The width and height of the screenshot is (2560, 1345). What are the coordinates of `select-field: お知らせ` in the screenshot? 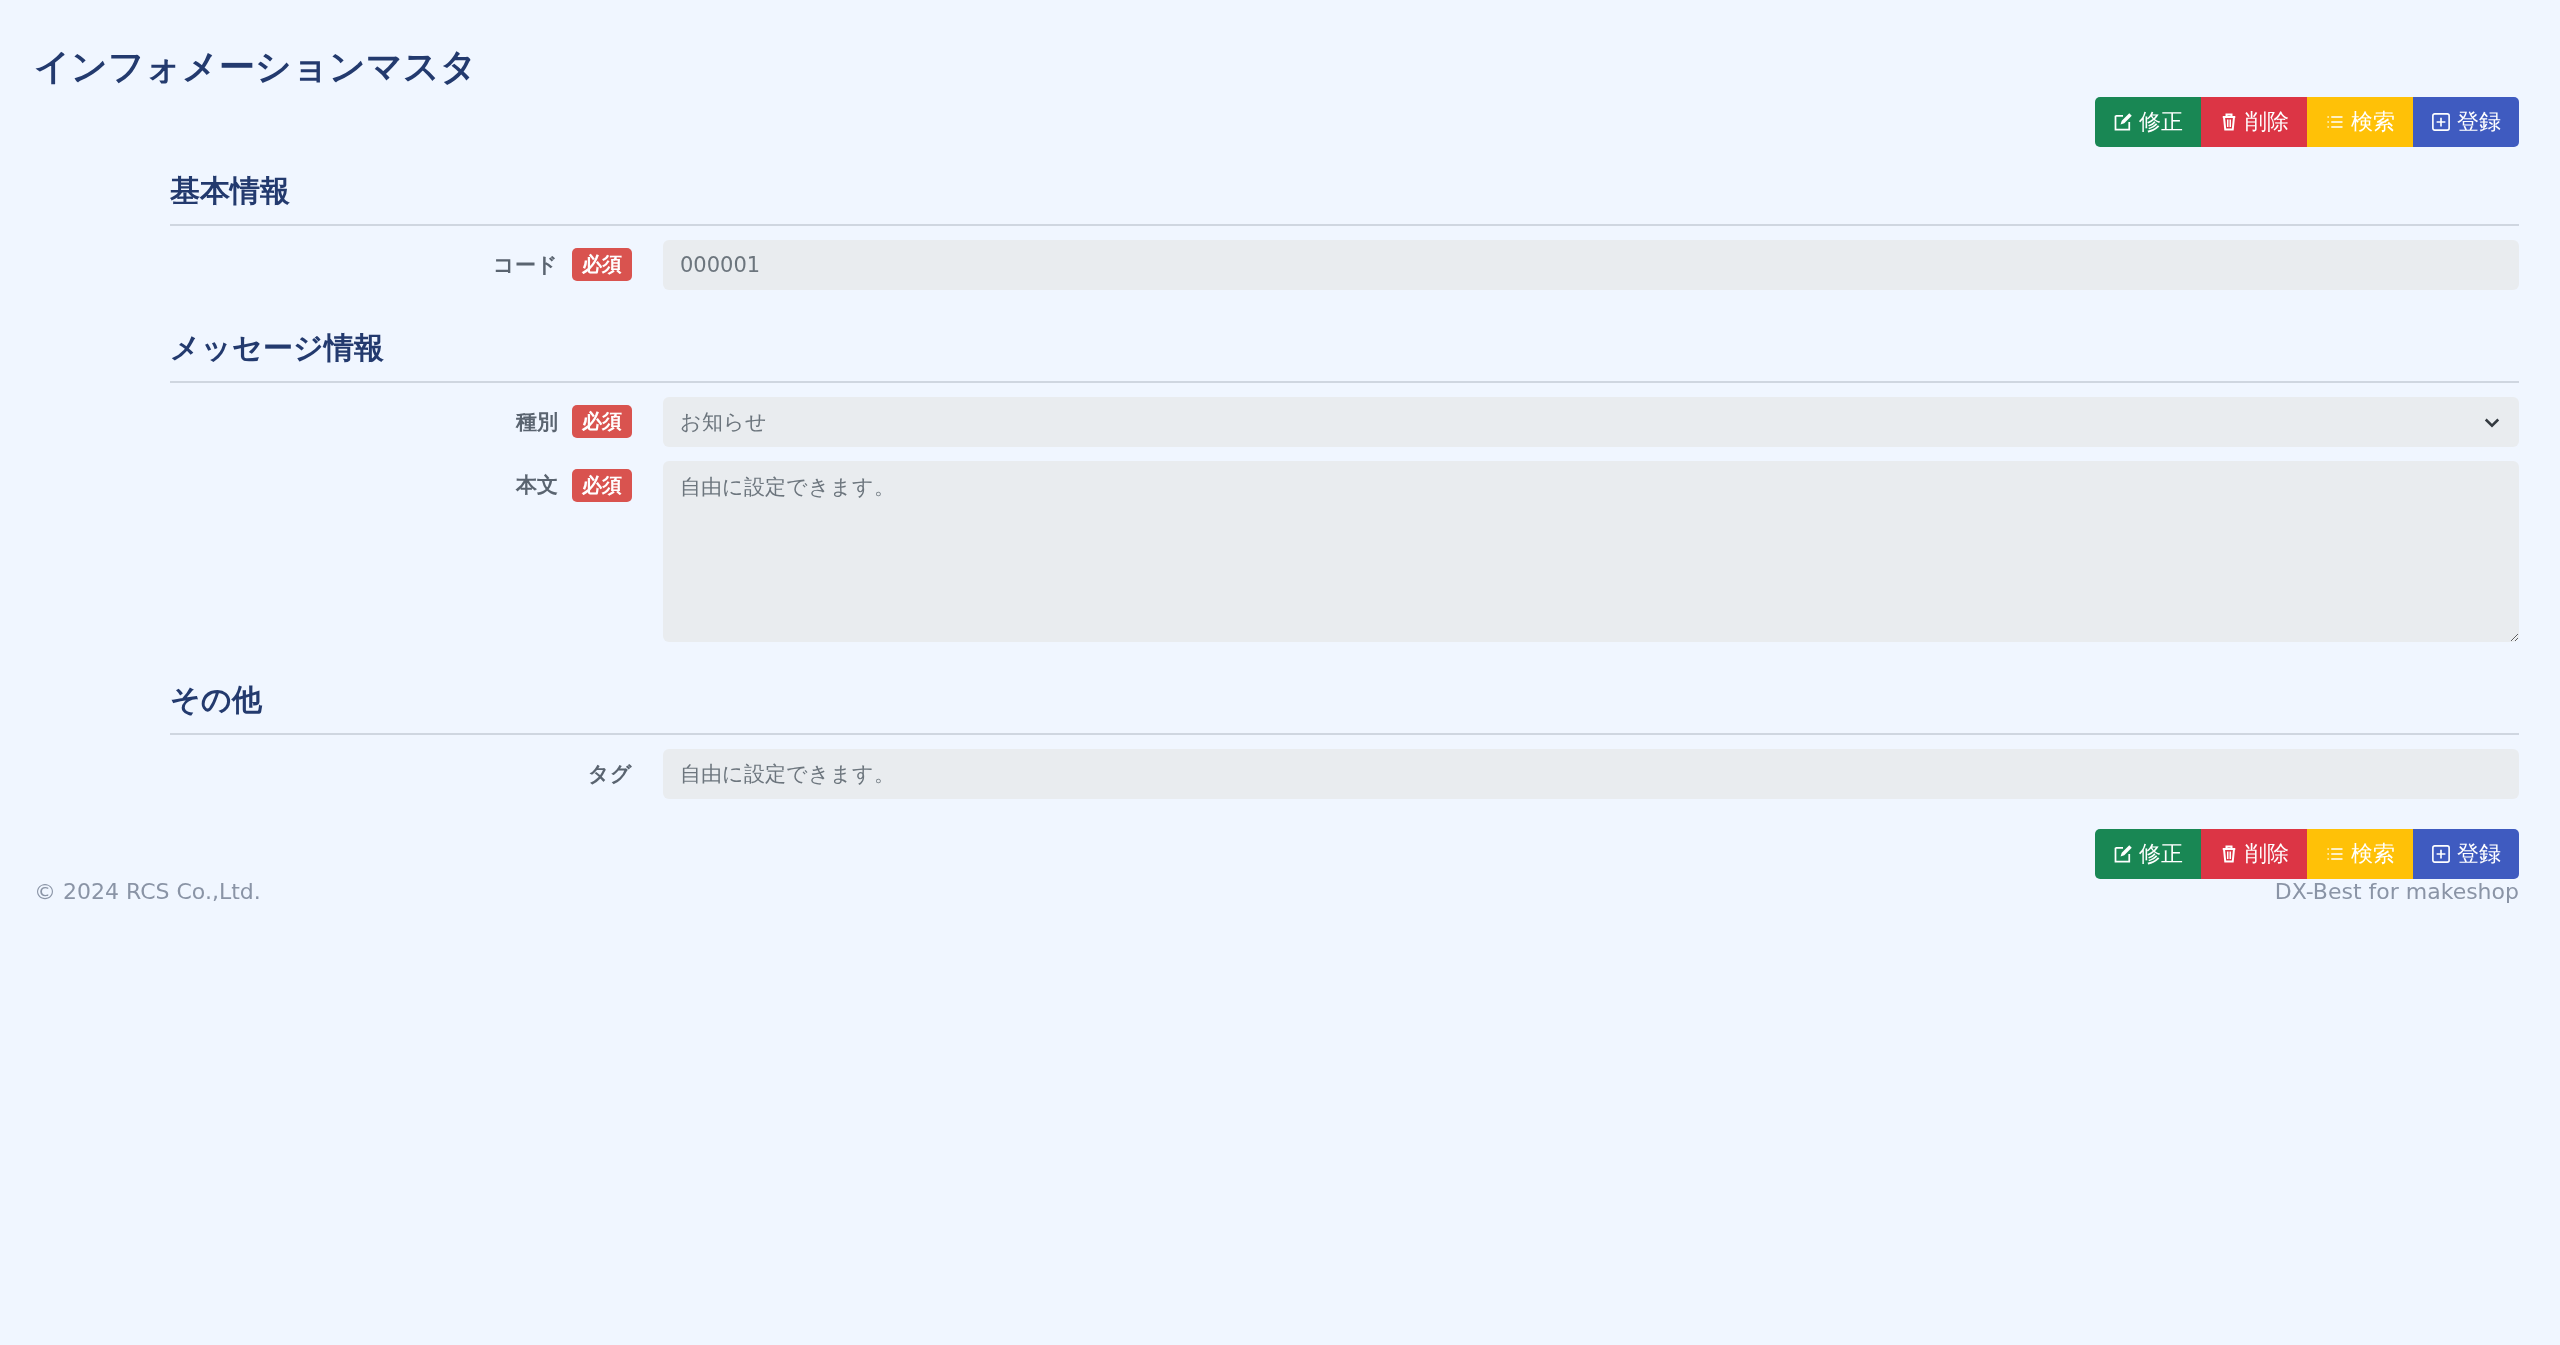 It's located at (1591, 421).